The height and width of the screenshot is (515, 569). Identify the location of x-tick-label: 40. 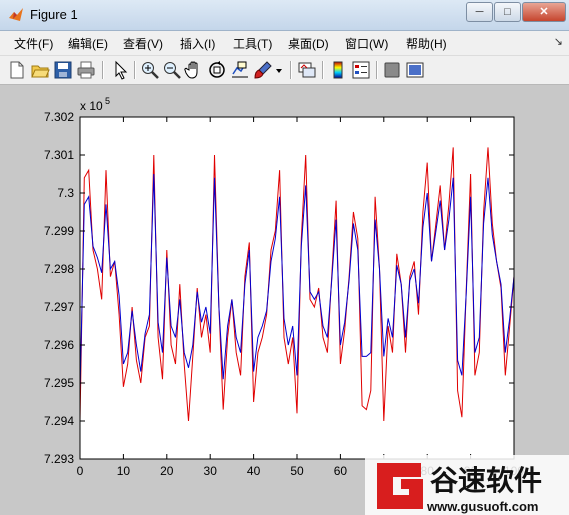
(254, 471).